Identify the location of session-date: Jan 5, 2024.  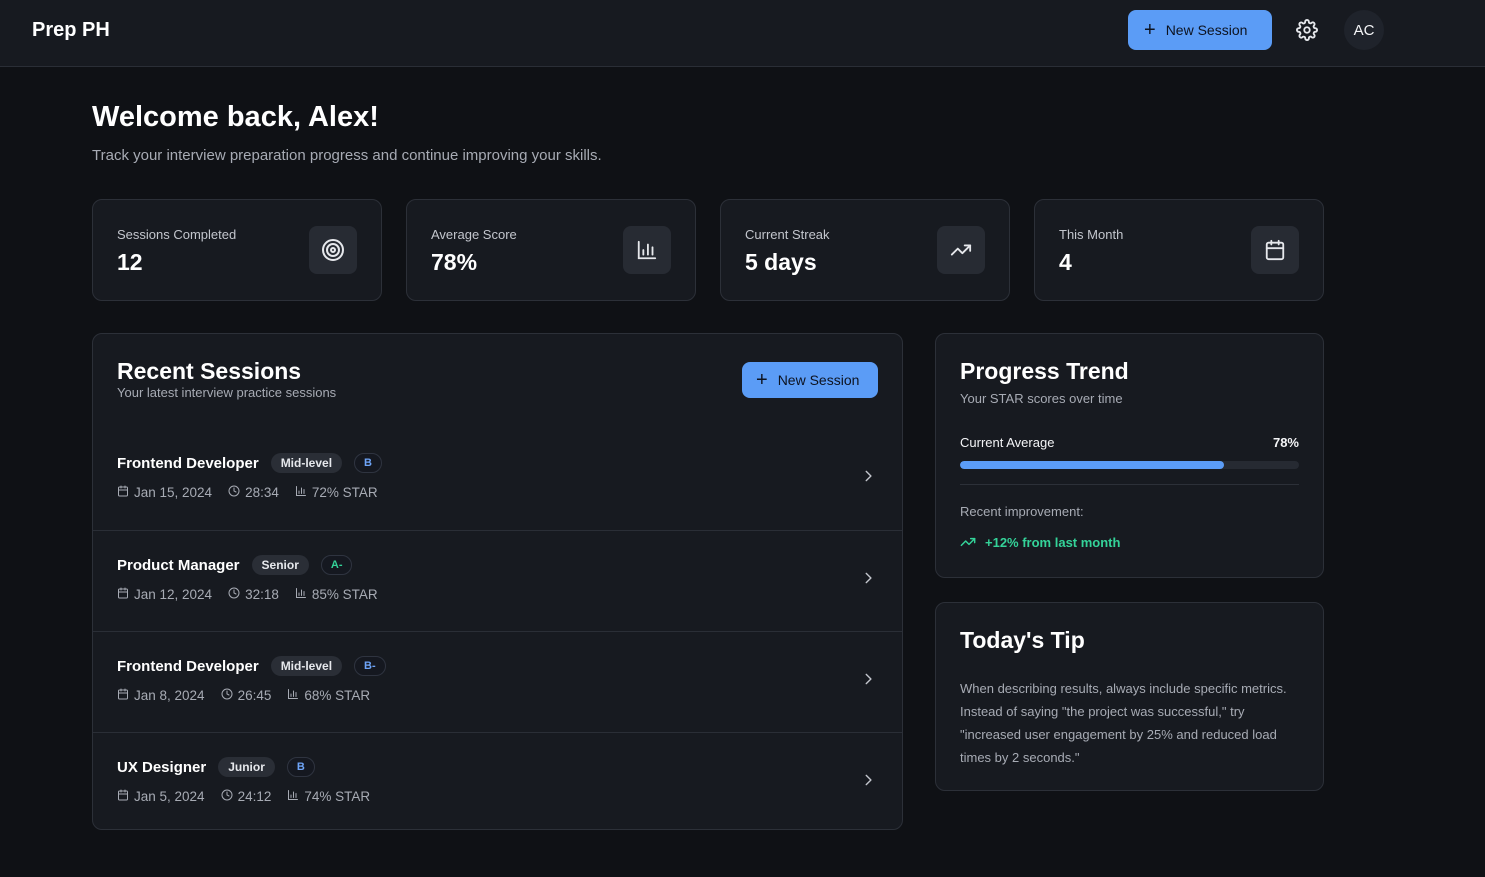
(161, 796).